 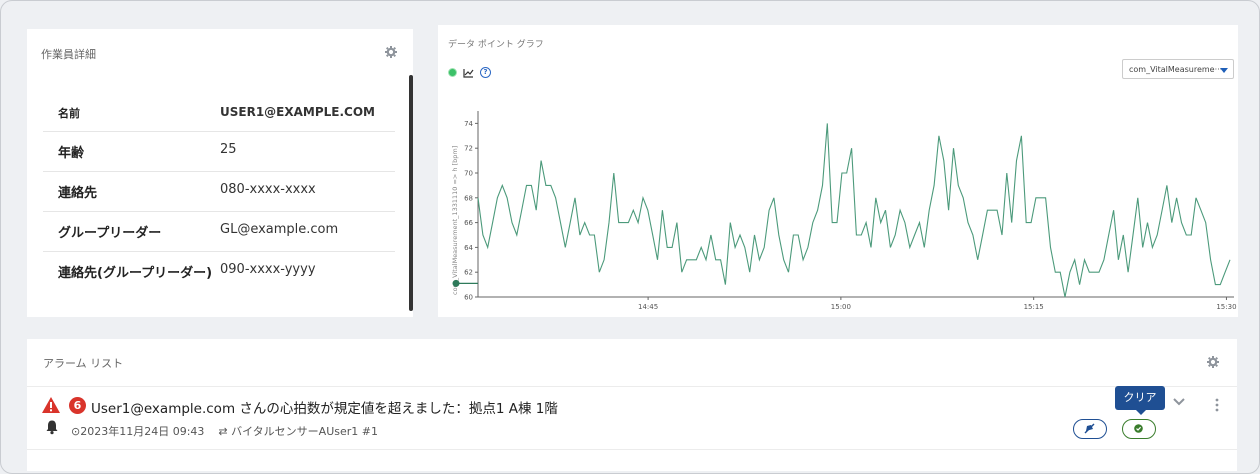 I want to click on detail-value: 25, so click(x=305, y=151).